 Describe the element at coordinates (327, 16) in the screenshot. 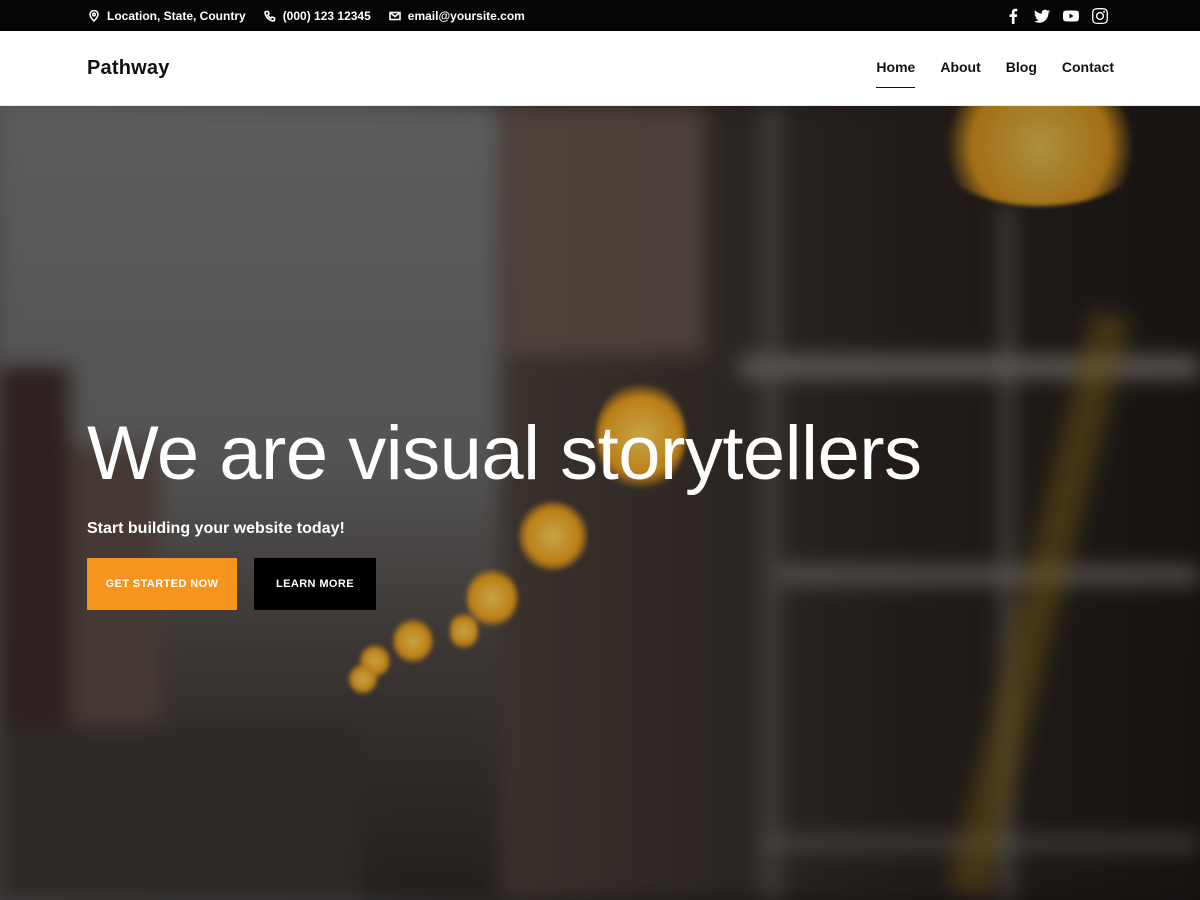

I see `phone-text: (000) 123 12345` at that location.